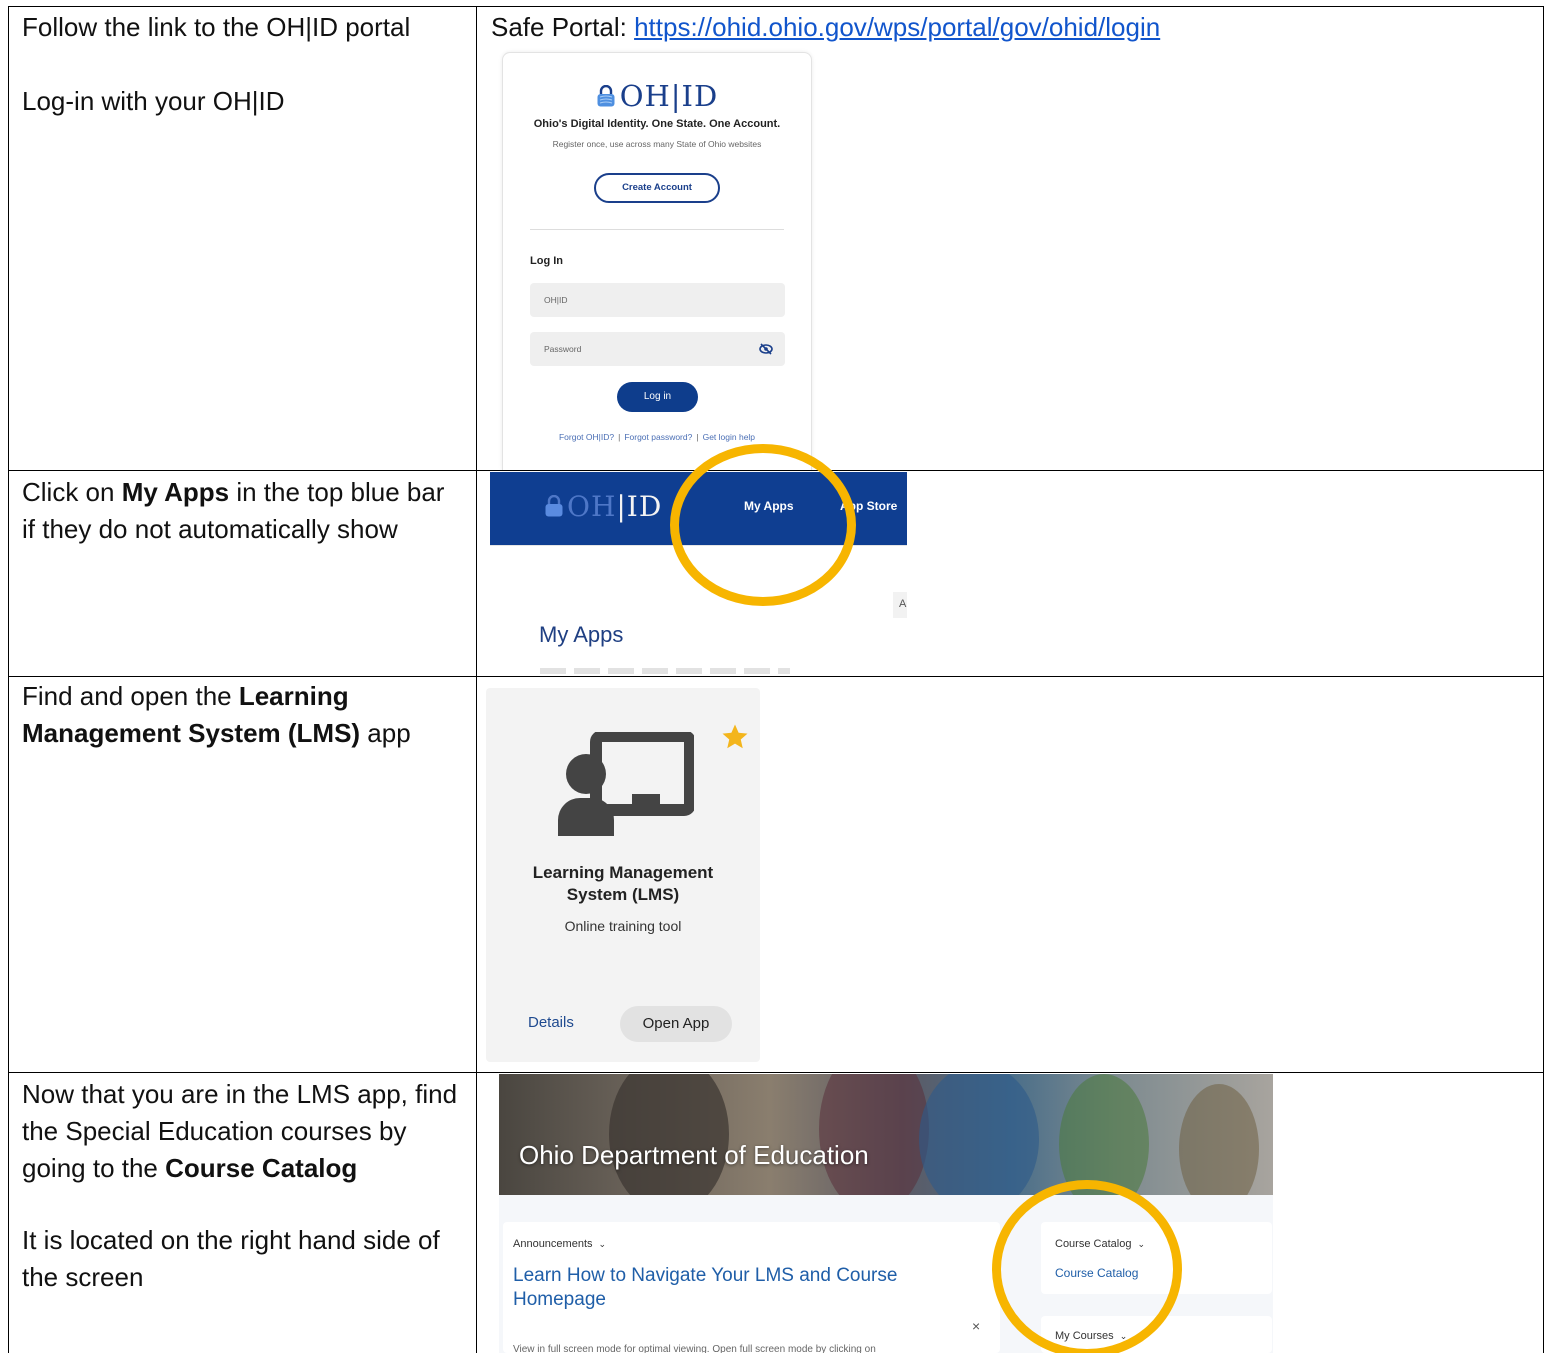 The width and height of the screenshot is (1549, 1353). What do you see at coordinates (657, 397) in the screenshot?
I see `login-button: Log in` at bounding box center [657, 397].